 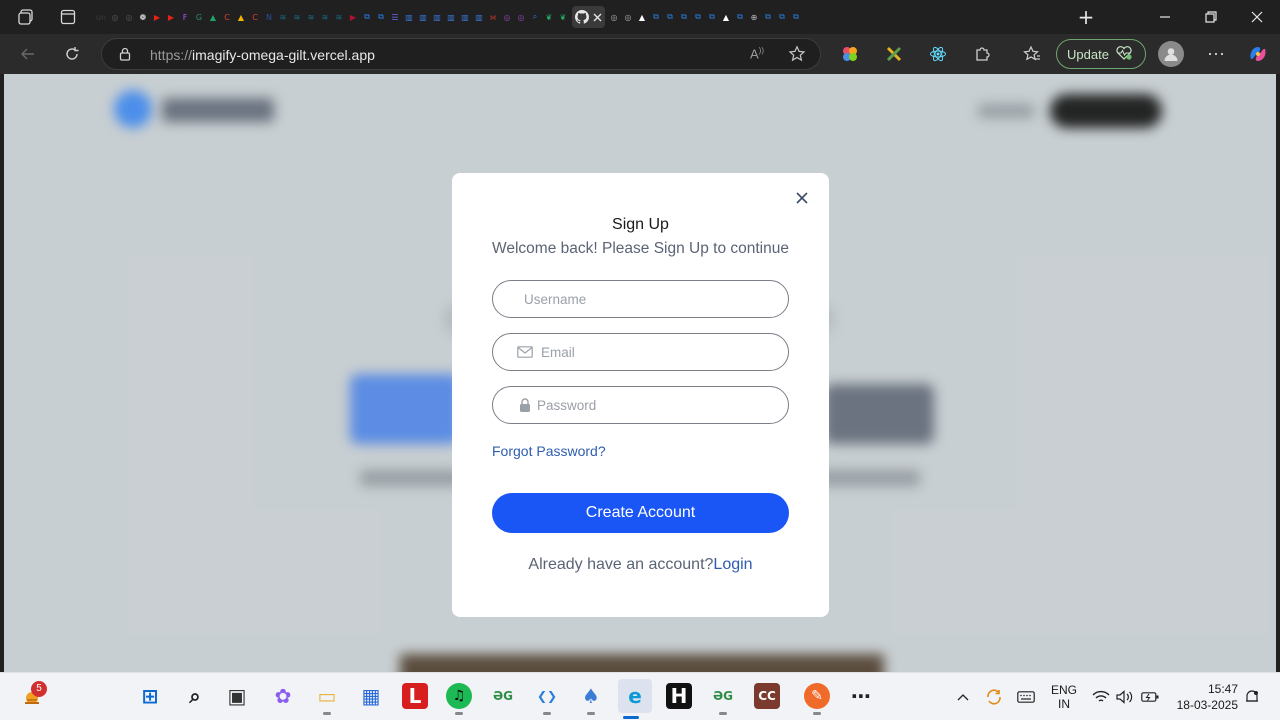 What do you see at coordinates (195, 696) in the screenshot?
I see `search-icon: ⌕` at bounding box center [195, 696].